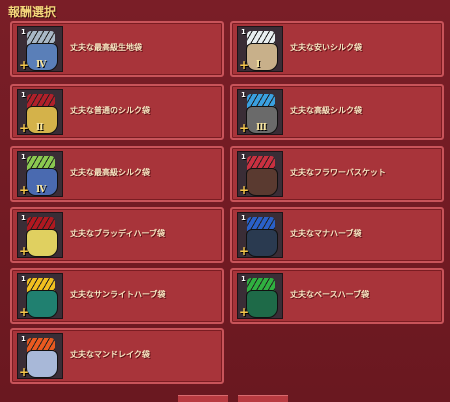 Image resolution: width=450 pixels, height=402 pixels. I want to click on reward-item-name: 丈夫な最高級シルク袋, so click(110, 172).